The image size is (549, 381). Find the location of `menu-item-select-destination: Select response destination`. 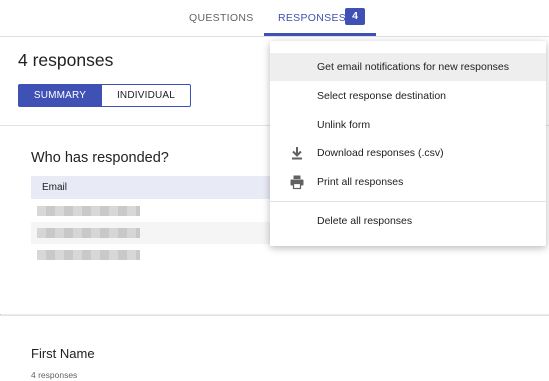

menu-item-select-destination: Select response destination is located at coordinates (408, 96).